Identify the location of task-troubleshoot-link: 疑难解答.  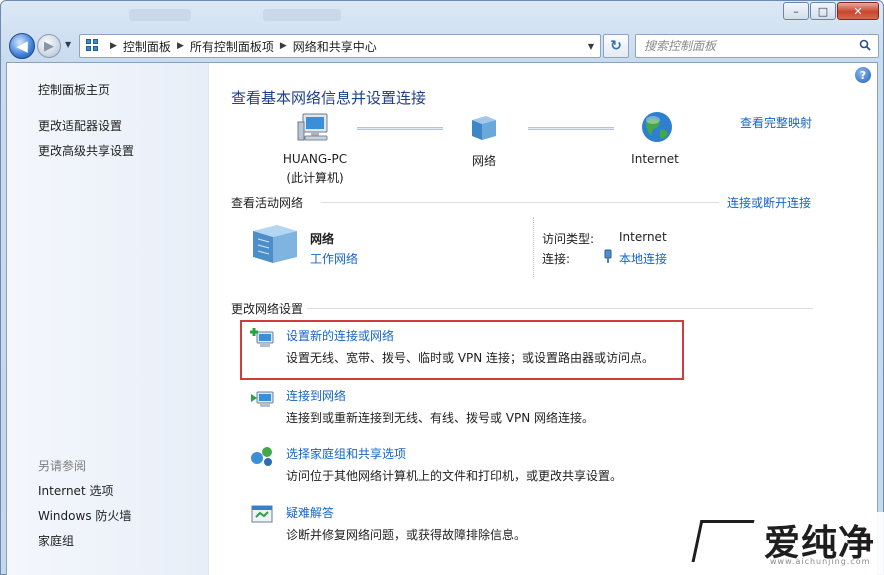
(310, 512).